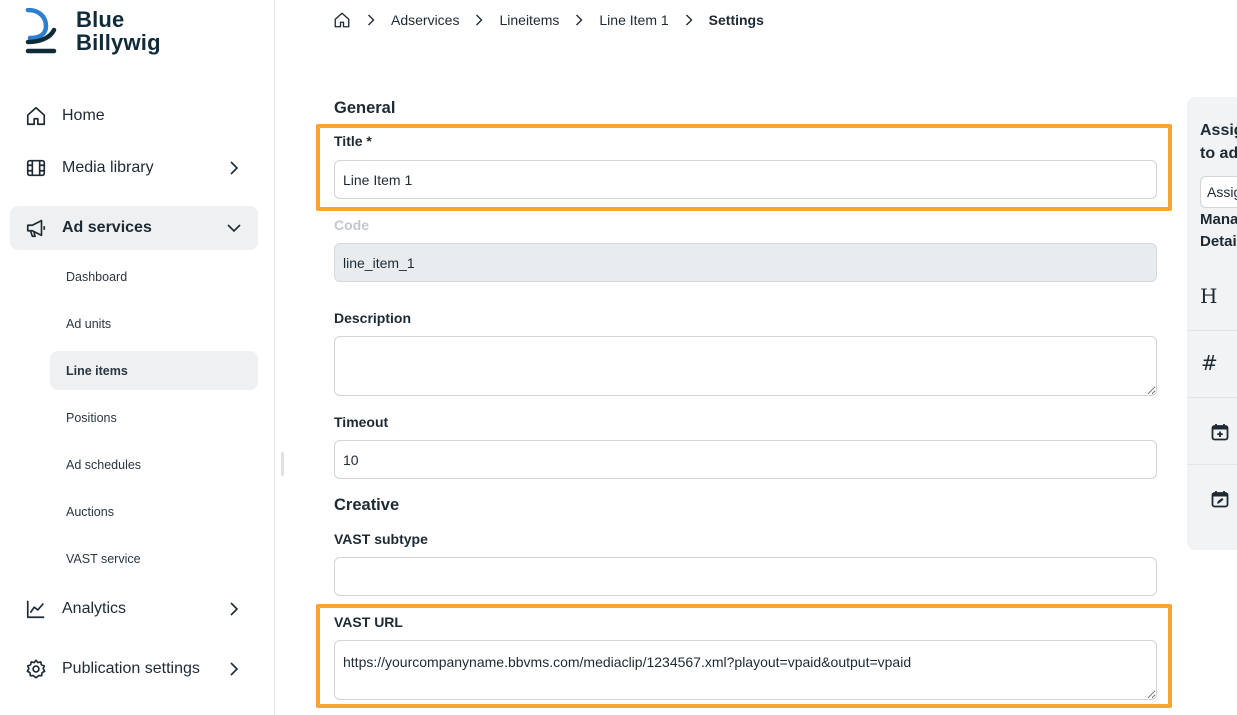 The width and height of the screenshot is (1237, 715). I want to click on description-label: Description, so click(373, 318).